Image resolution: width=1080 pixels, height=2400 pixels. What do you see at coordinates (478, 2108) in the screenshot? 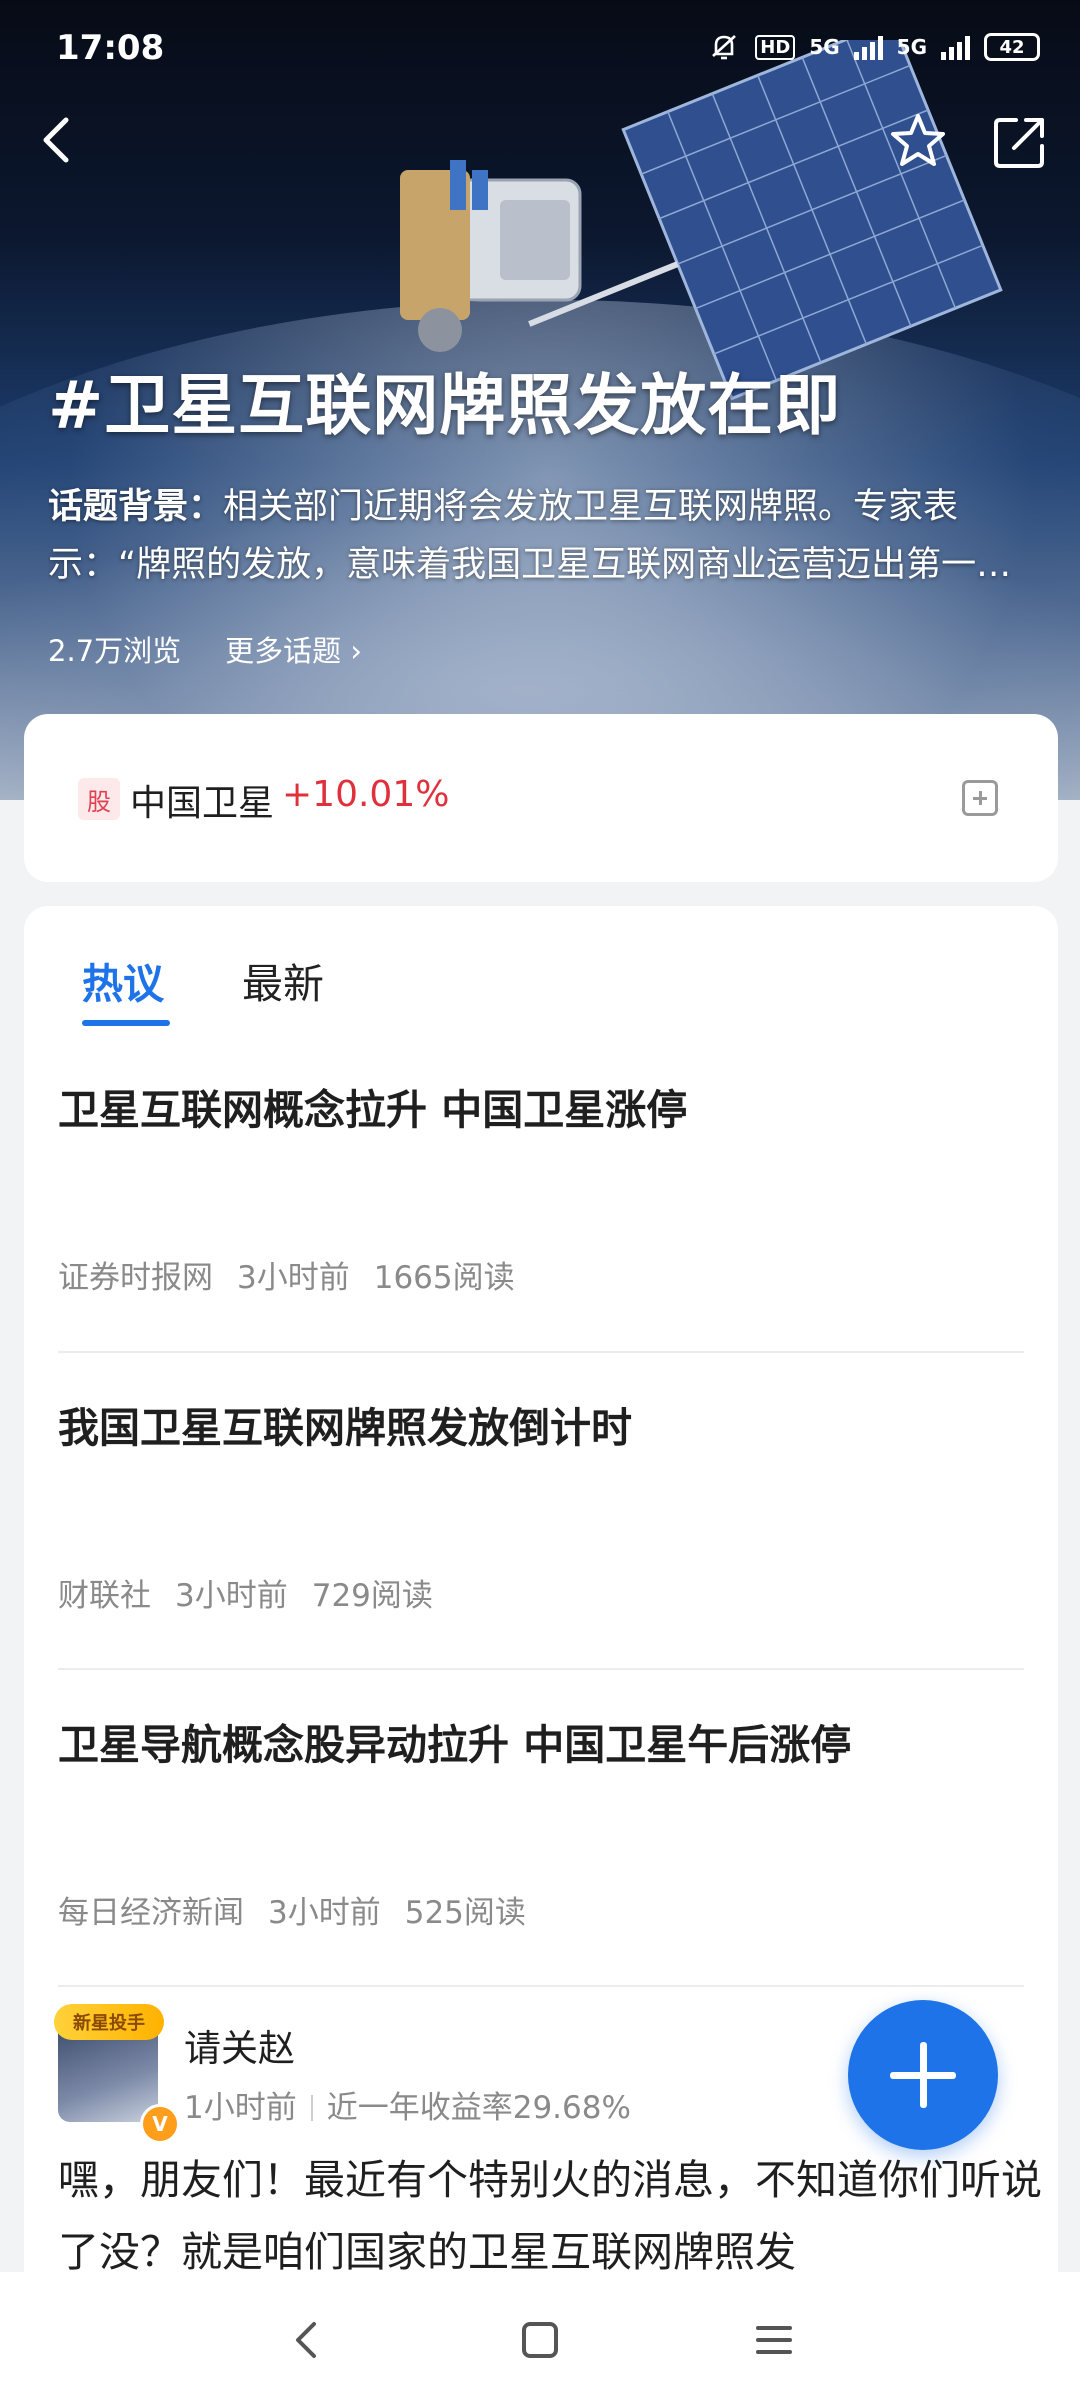
I see `post-yield: 近一年收益率29.68%` at bounding box center [478, 2108].